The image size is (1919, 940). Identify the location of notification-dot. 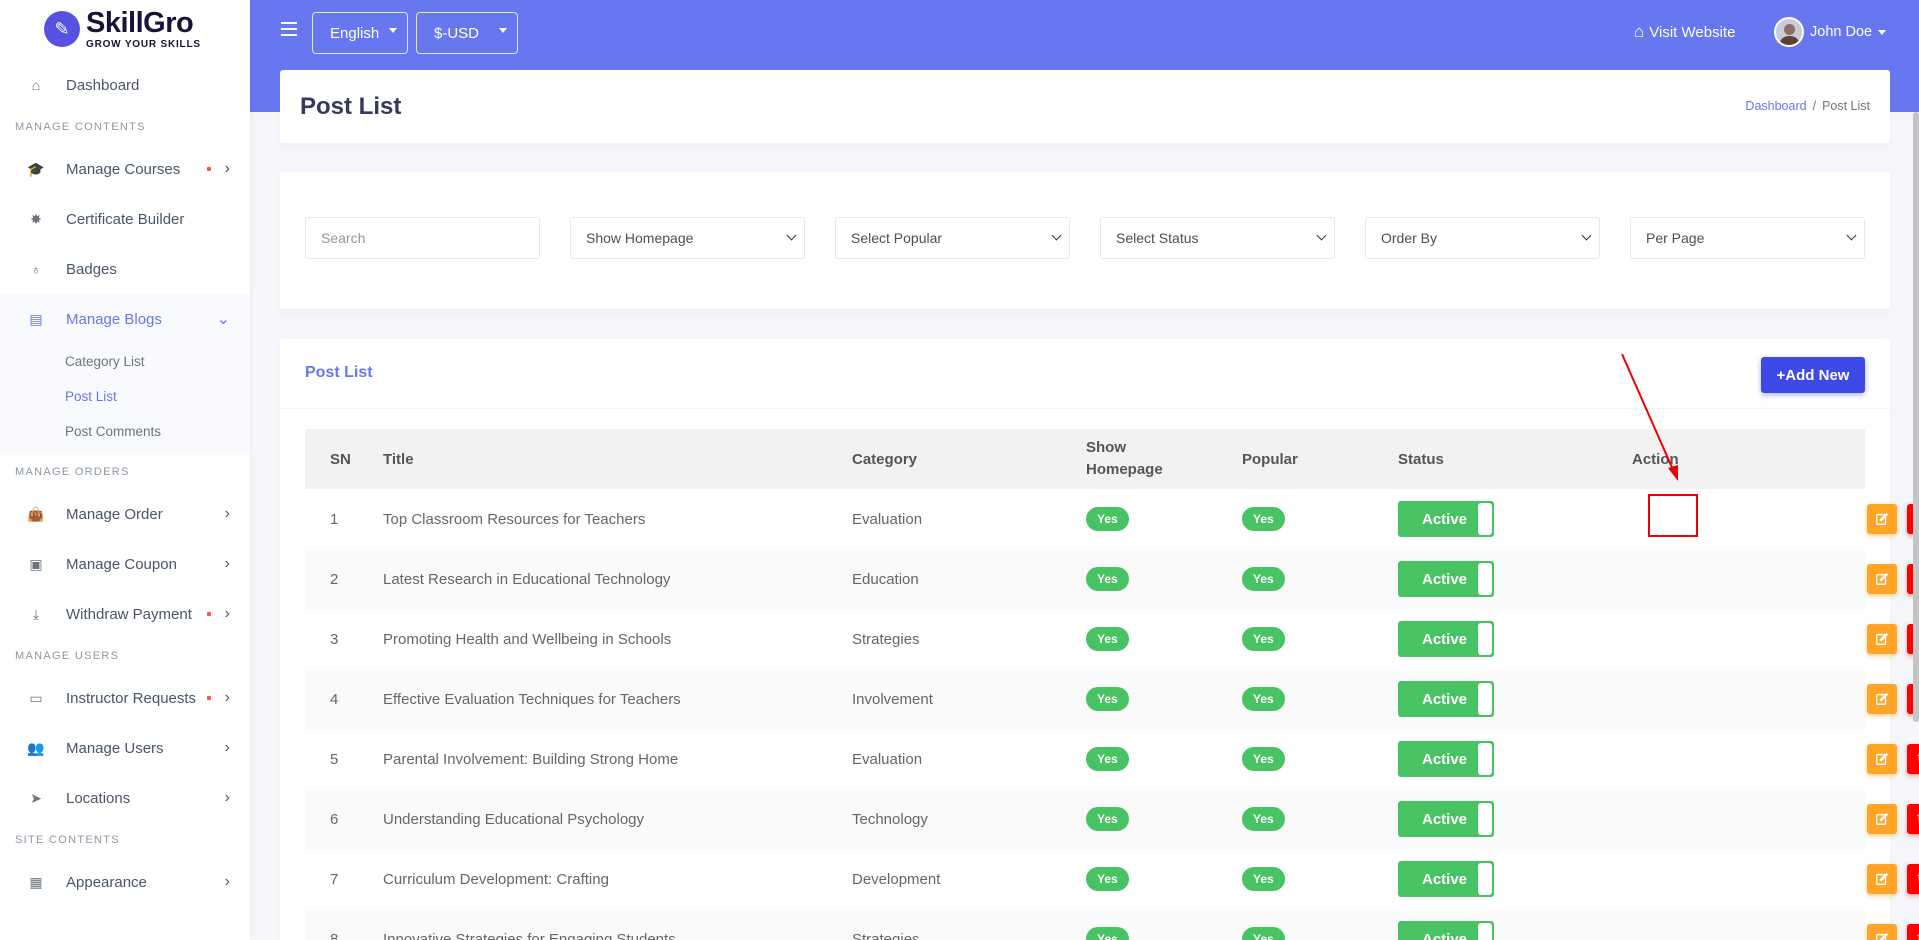
(208, 169).